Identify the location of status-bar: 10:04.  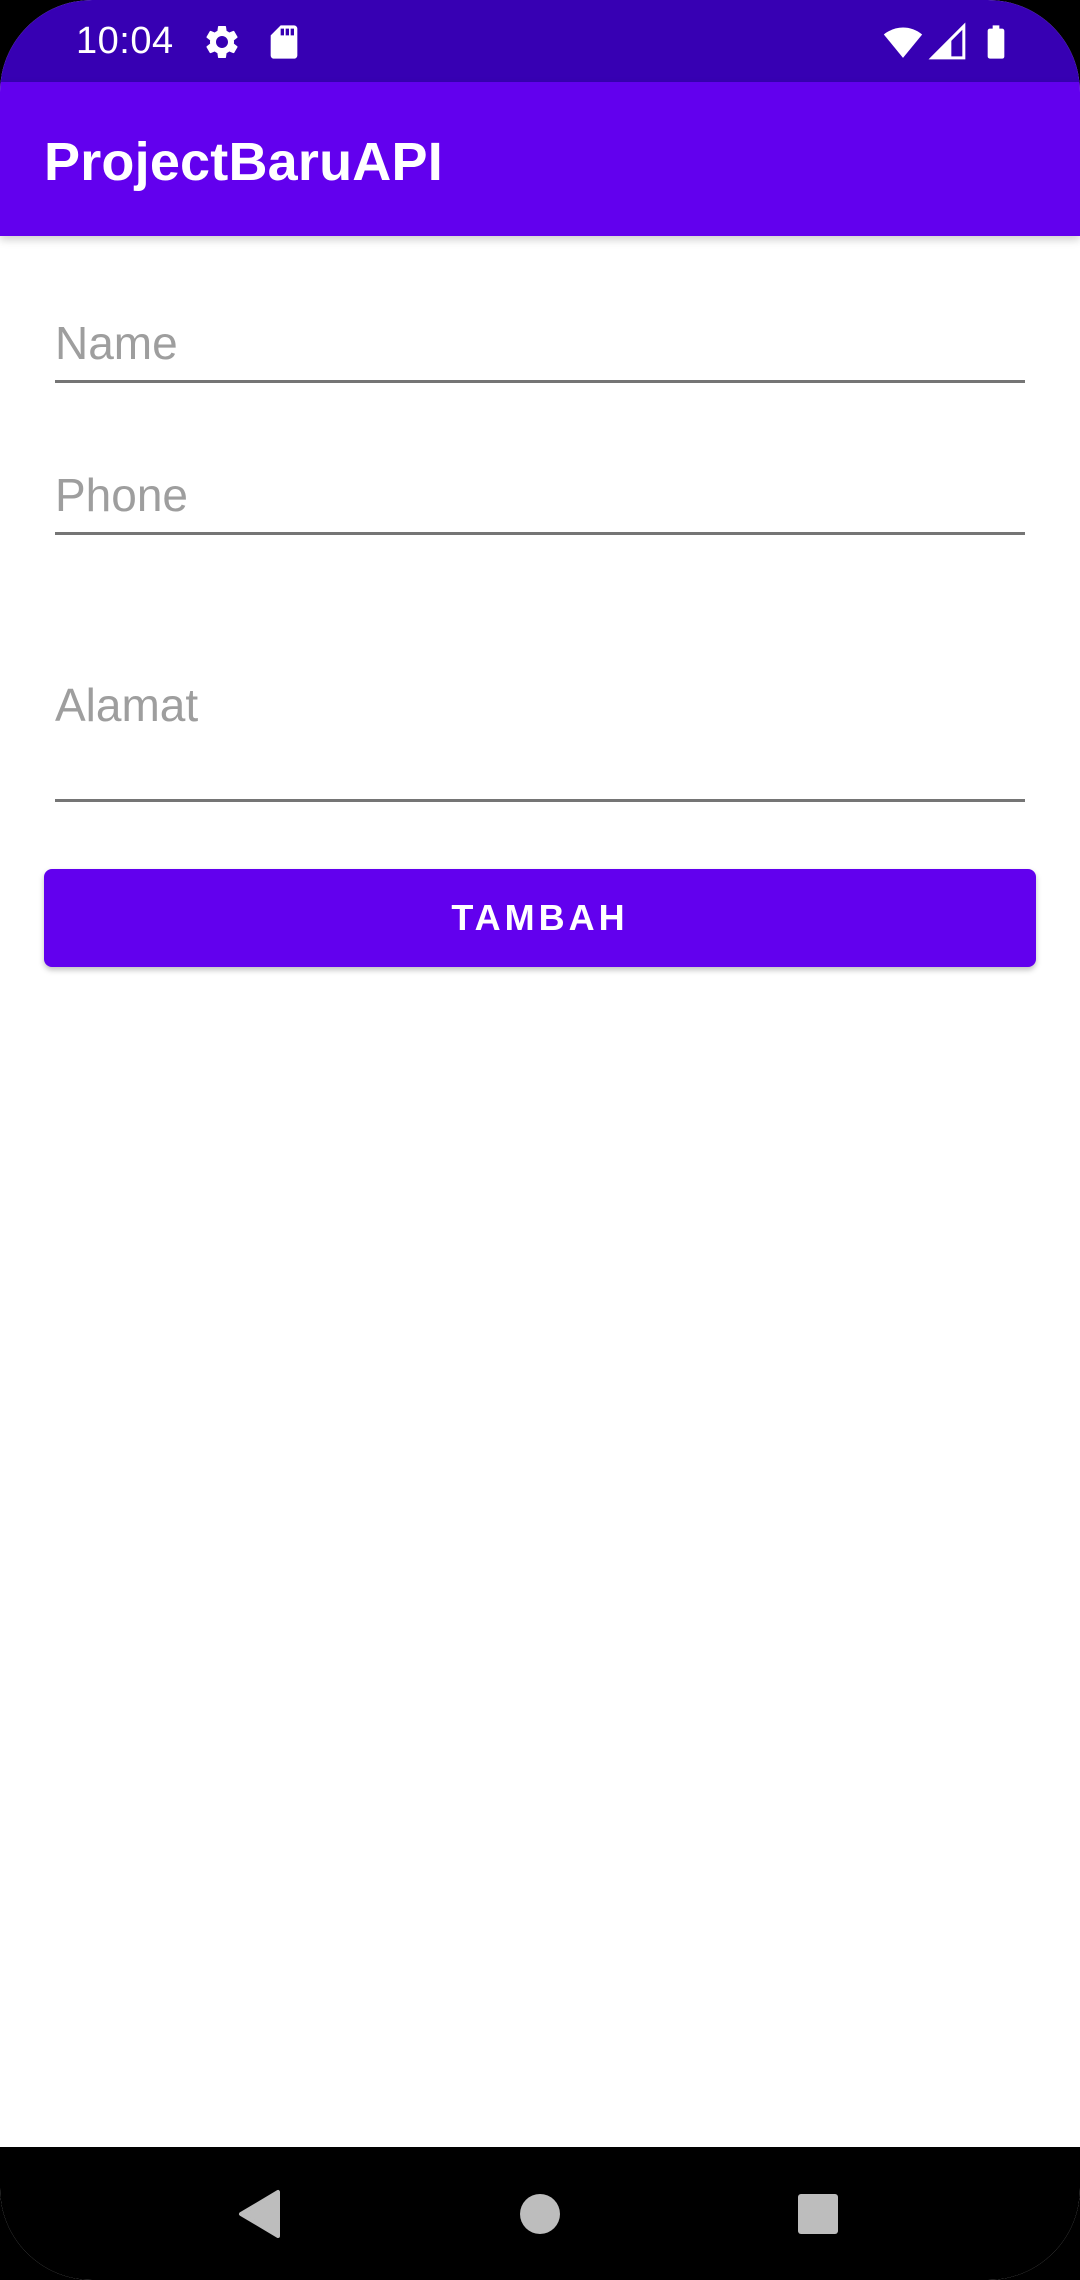
(540, 41).